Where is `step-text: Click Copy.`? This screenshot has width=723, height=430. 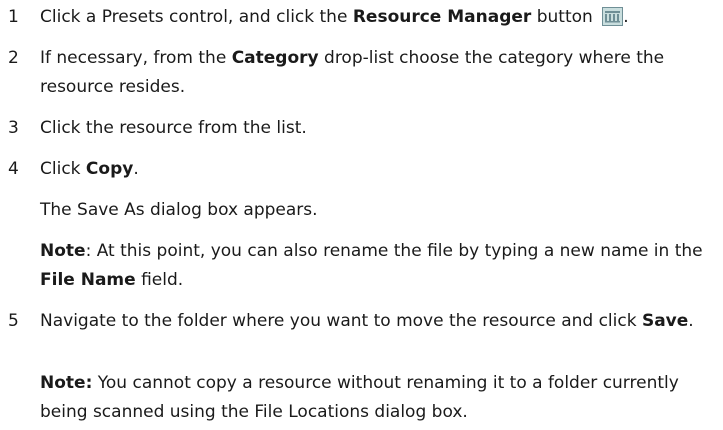
step-text: Click Copy. is located at coordinates (89, 169).